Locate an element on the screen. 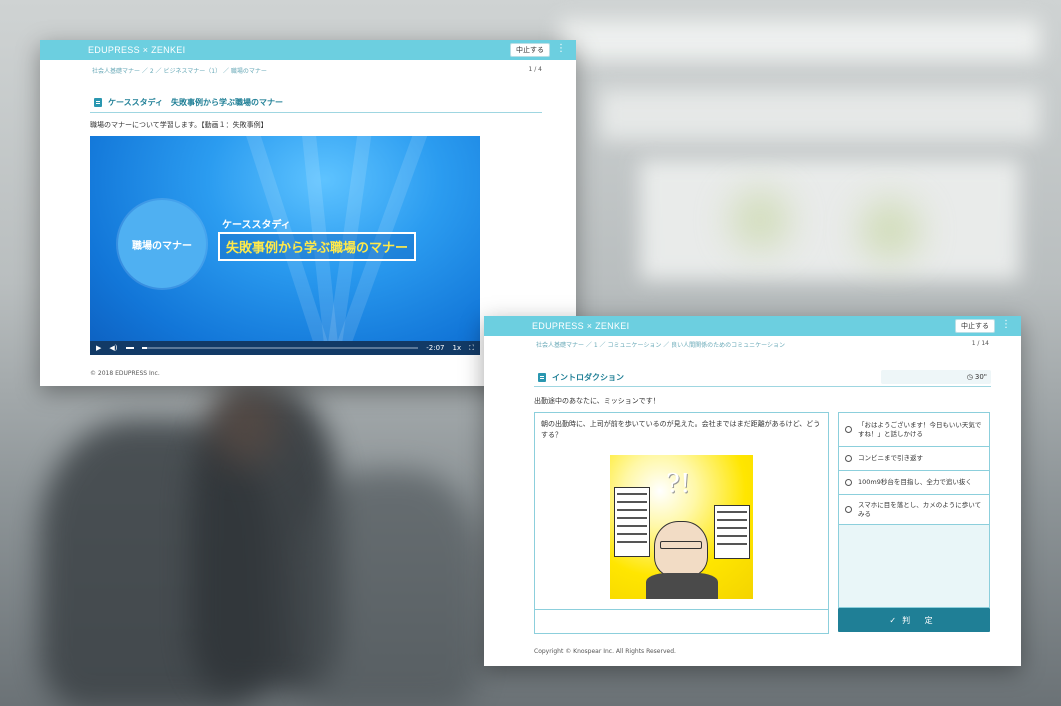 Image resolution: width=1061 pixels, height=706 pixels. volume-slider is located at coordinates (129, 348).